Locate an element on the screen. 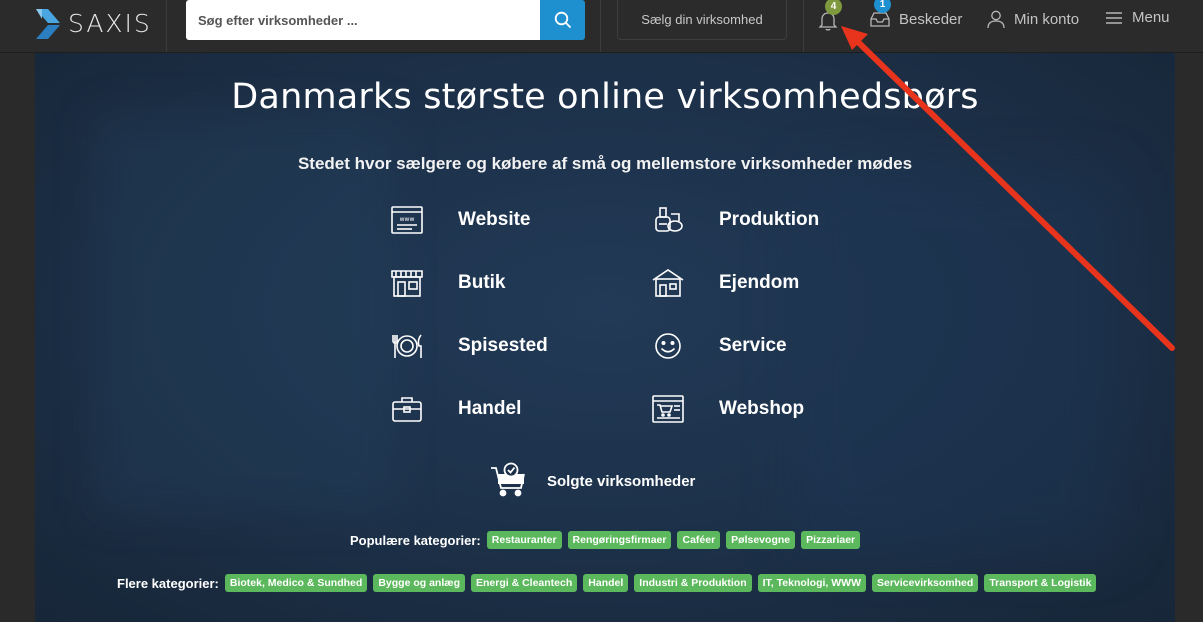 The width and height of the screenshot is (1203, 622). top-navbar: SAXIS Sælg din virksomhed 4 Beskeder 1 is located at coordinates (601, 26).